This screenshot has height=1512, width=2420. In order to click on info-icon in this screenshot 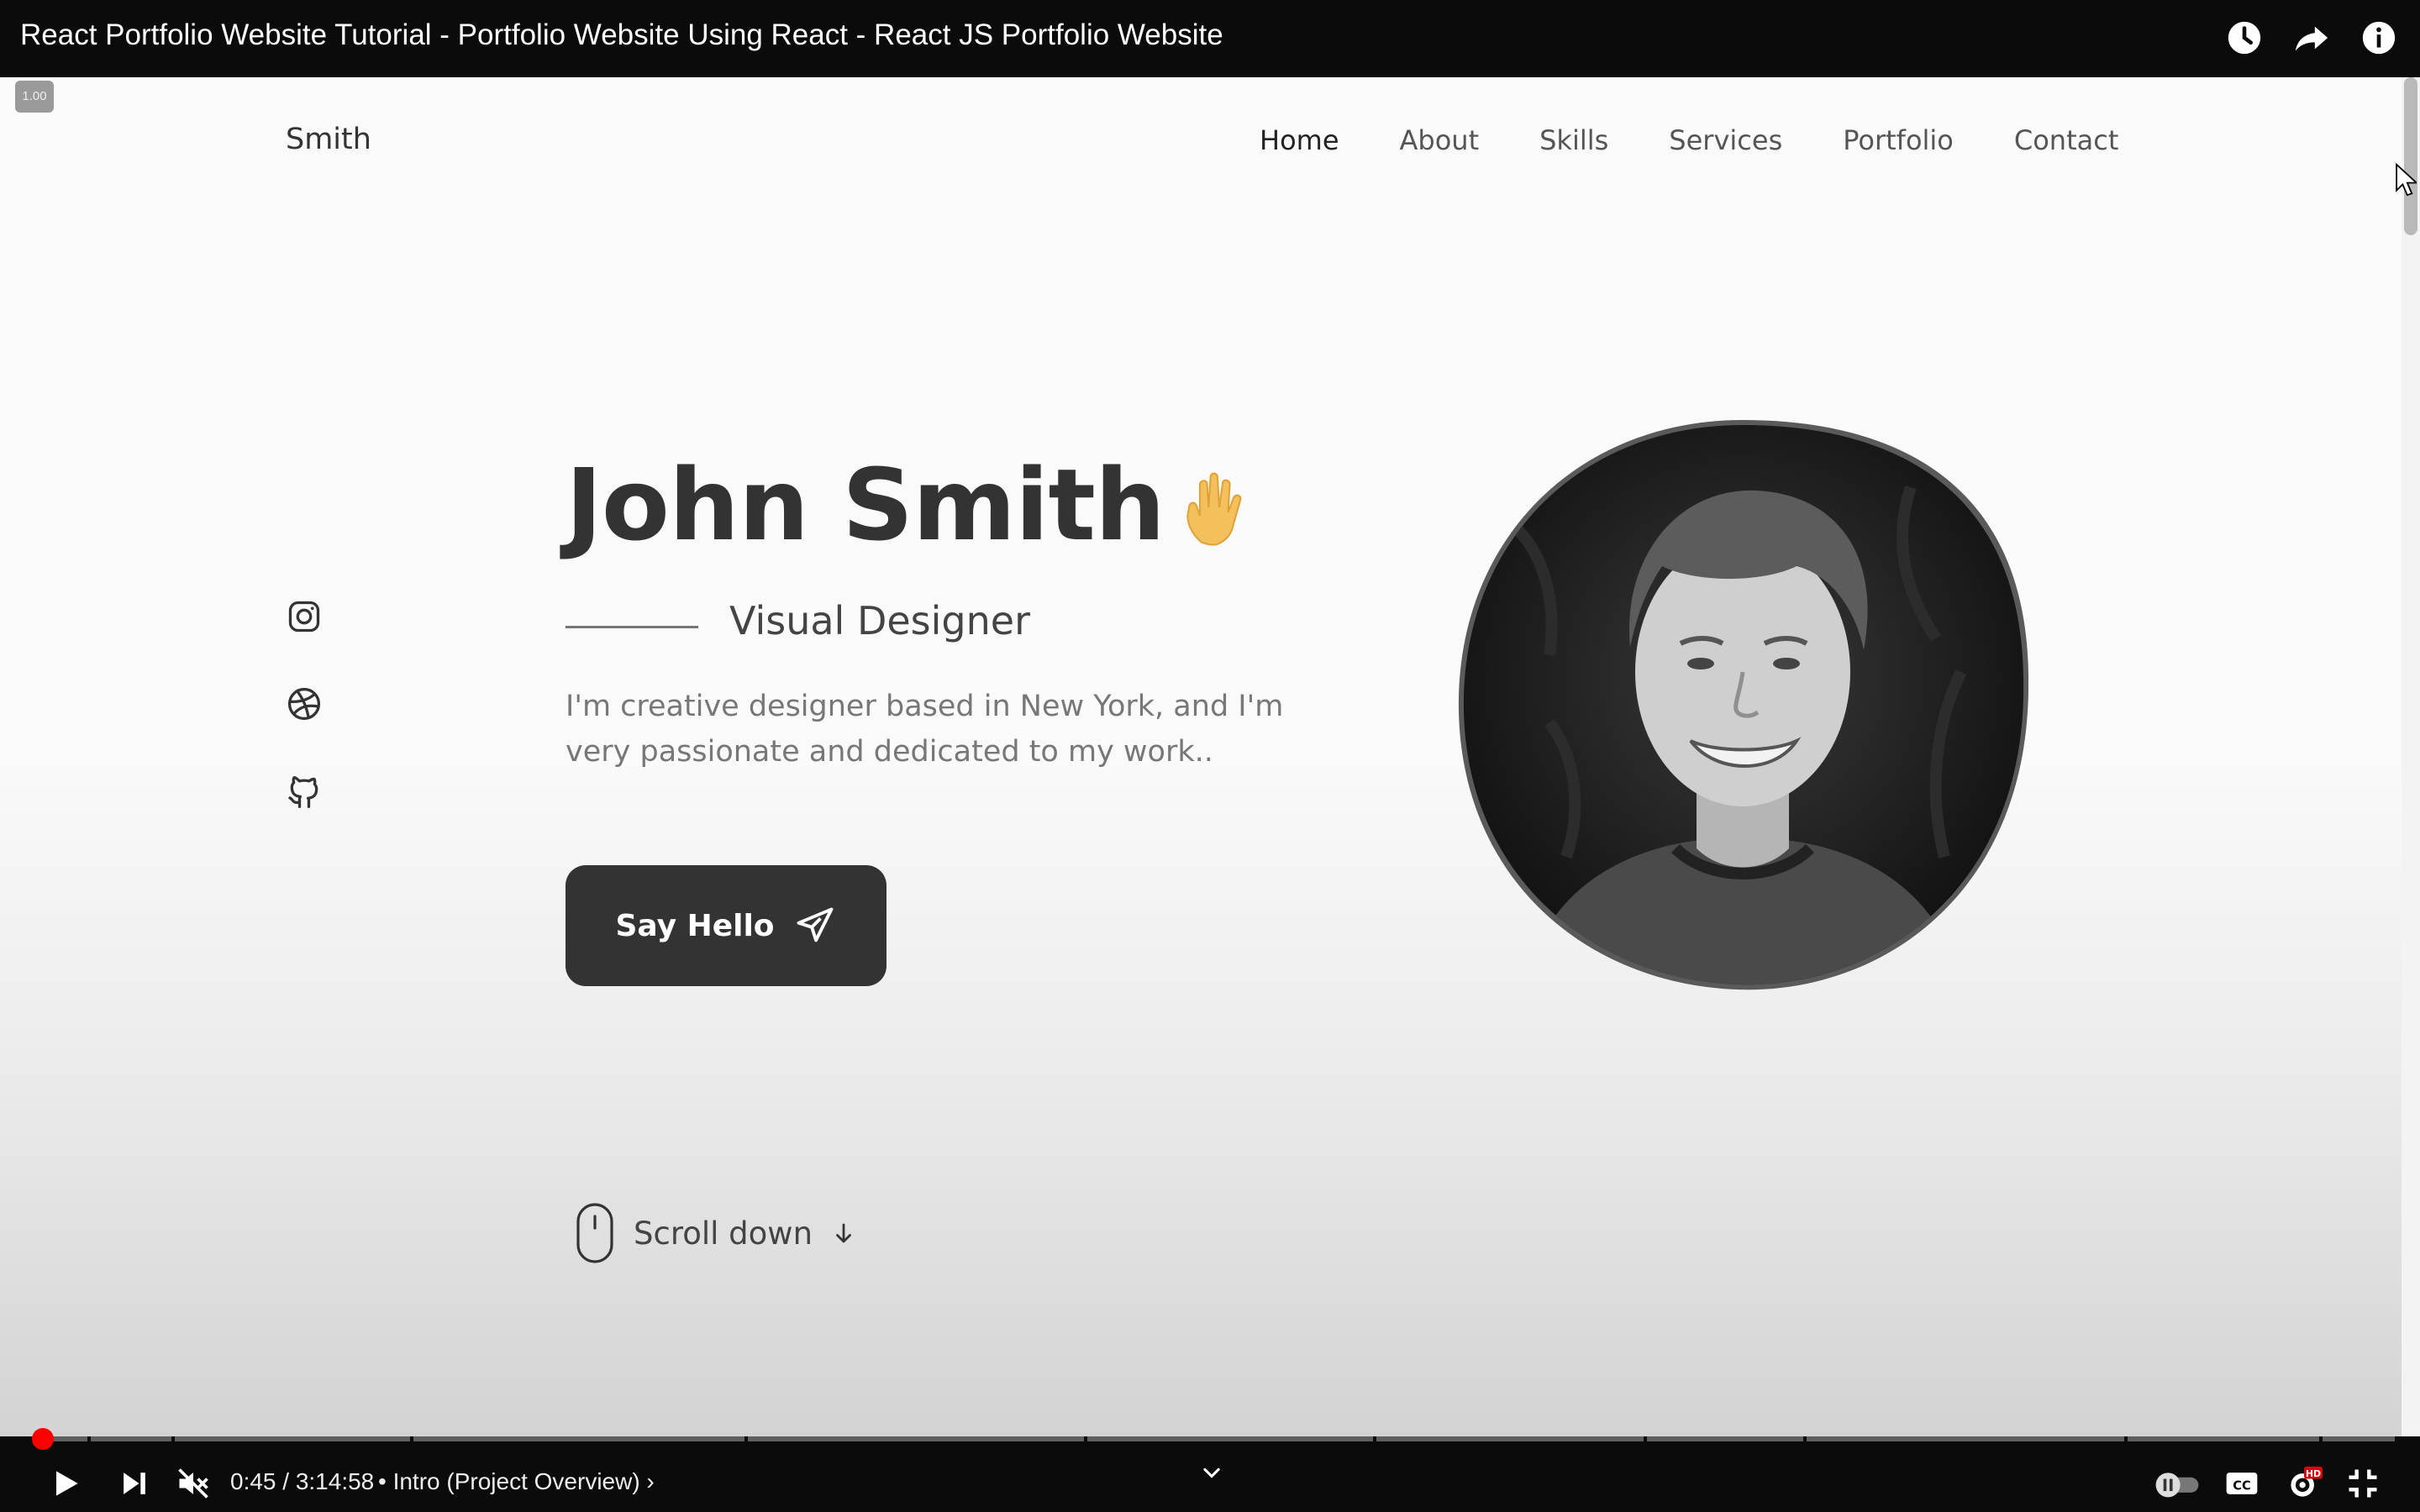, I will do `click(2379, 37)`.